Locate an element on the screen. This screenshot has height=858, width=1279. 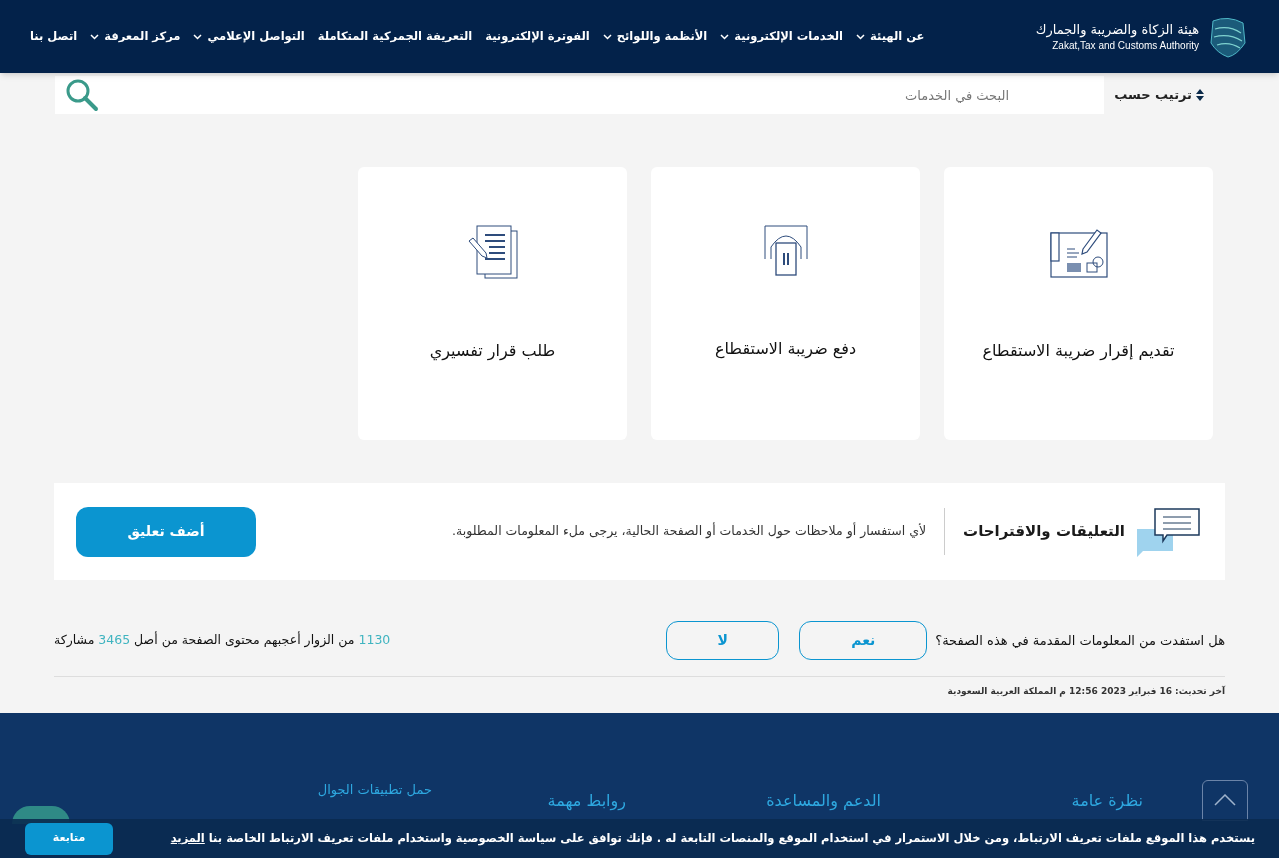
banknote-slot-icon is located at coordinates (785, 251).